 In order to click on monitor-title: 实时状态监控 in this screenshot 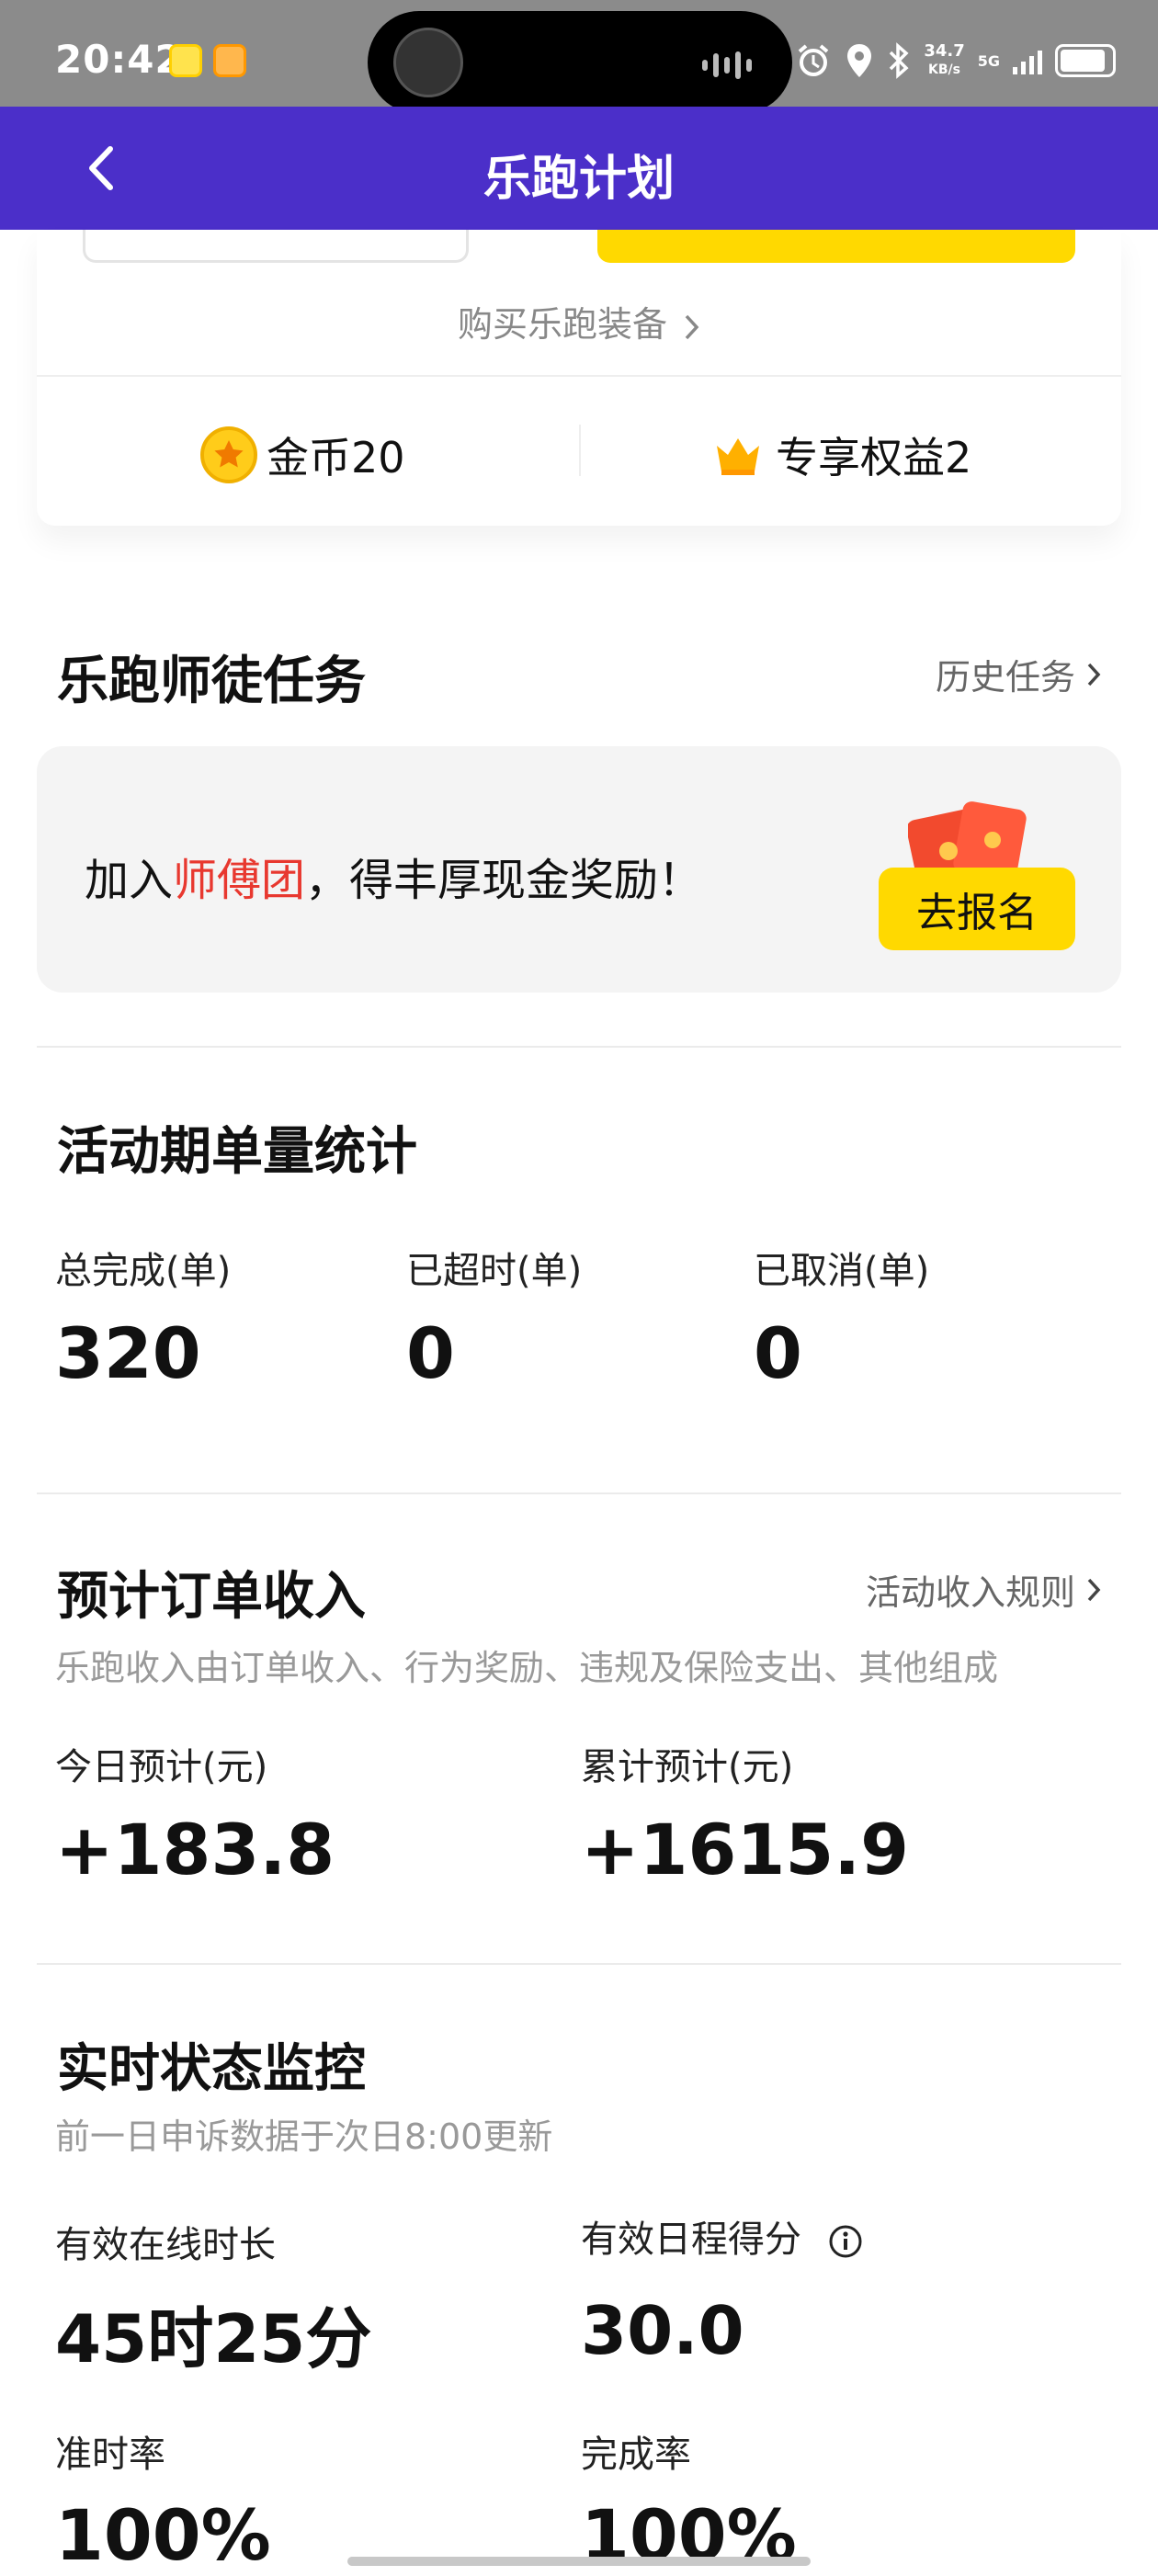, I will do `click(211, 2064)`.